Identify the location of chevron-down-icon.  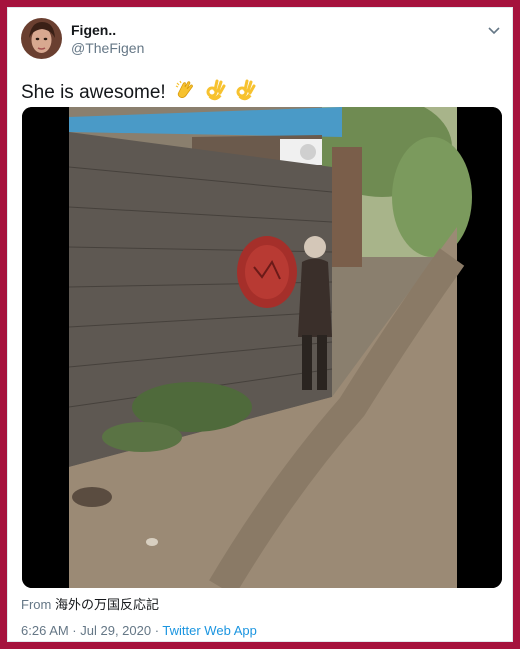
(494, 30).